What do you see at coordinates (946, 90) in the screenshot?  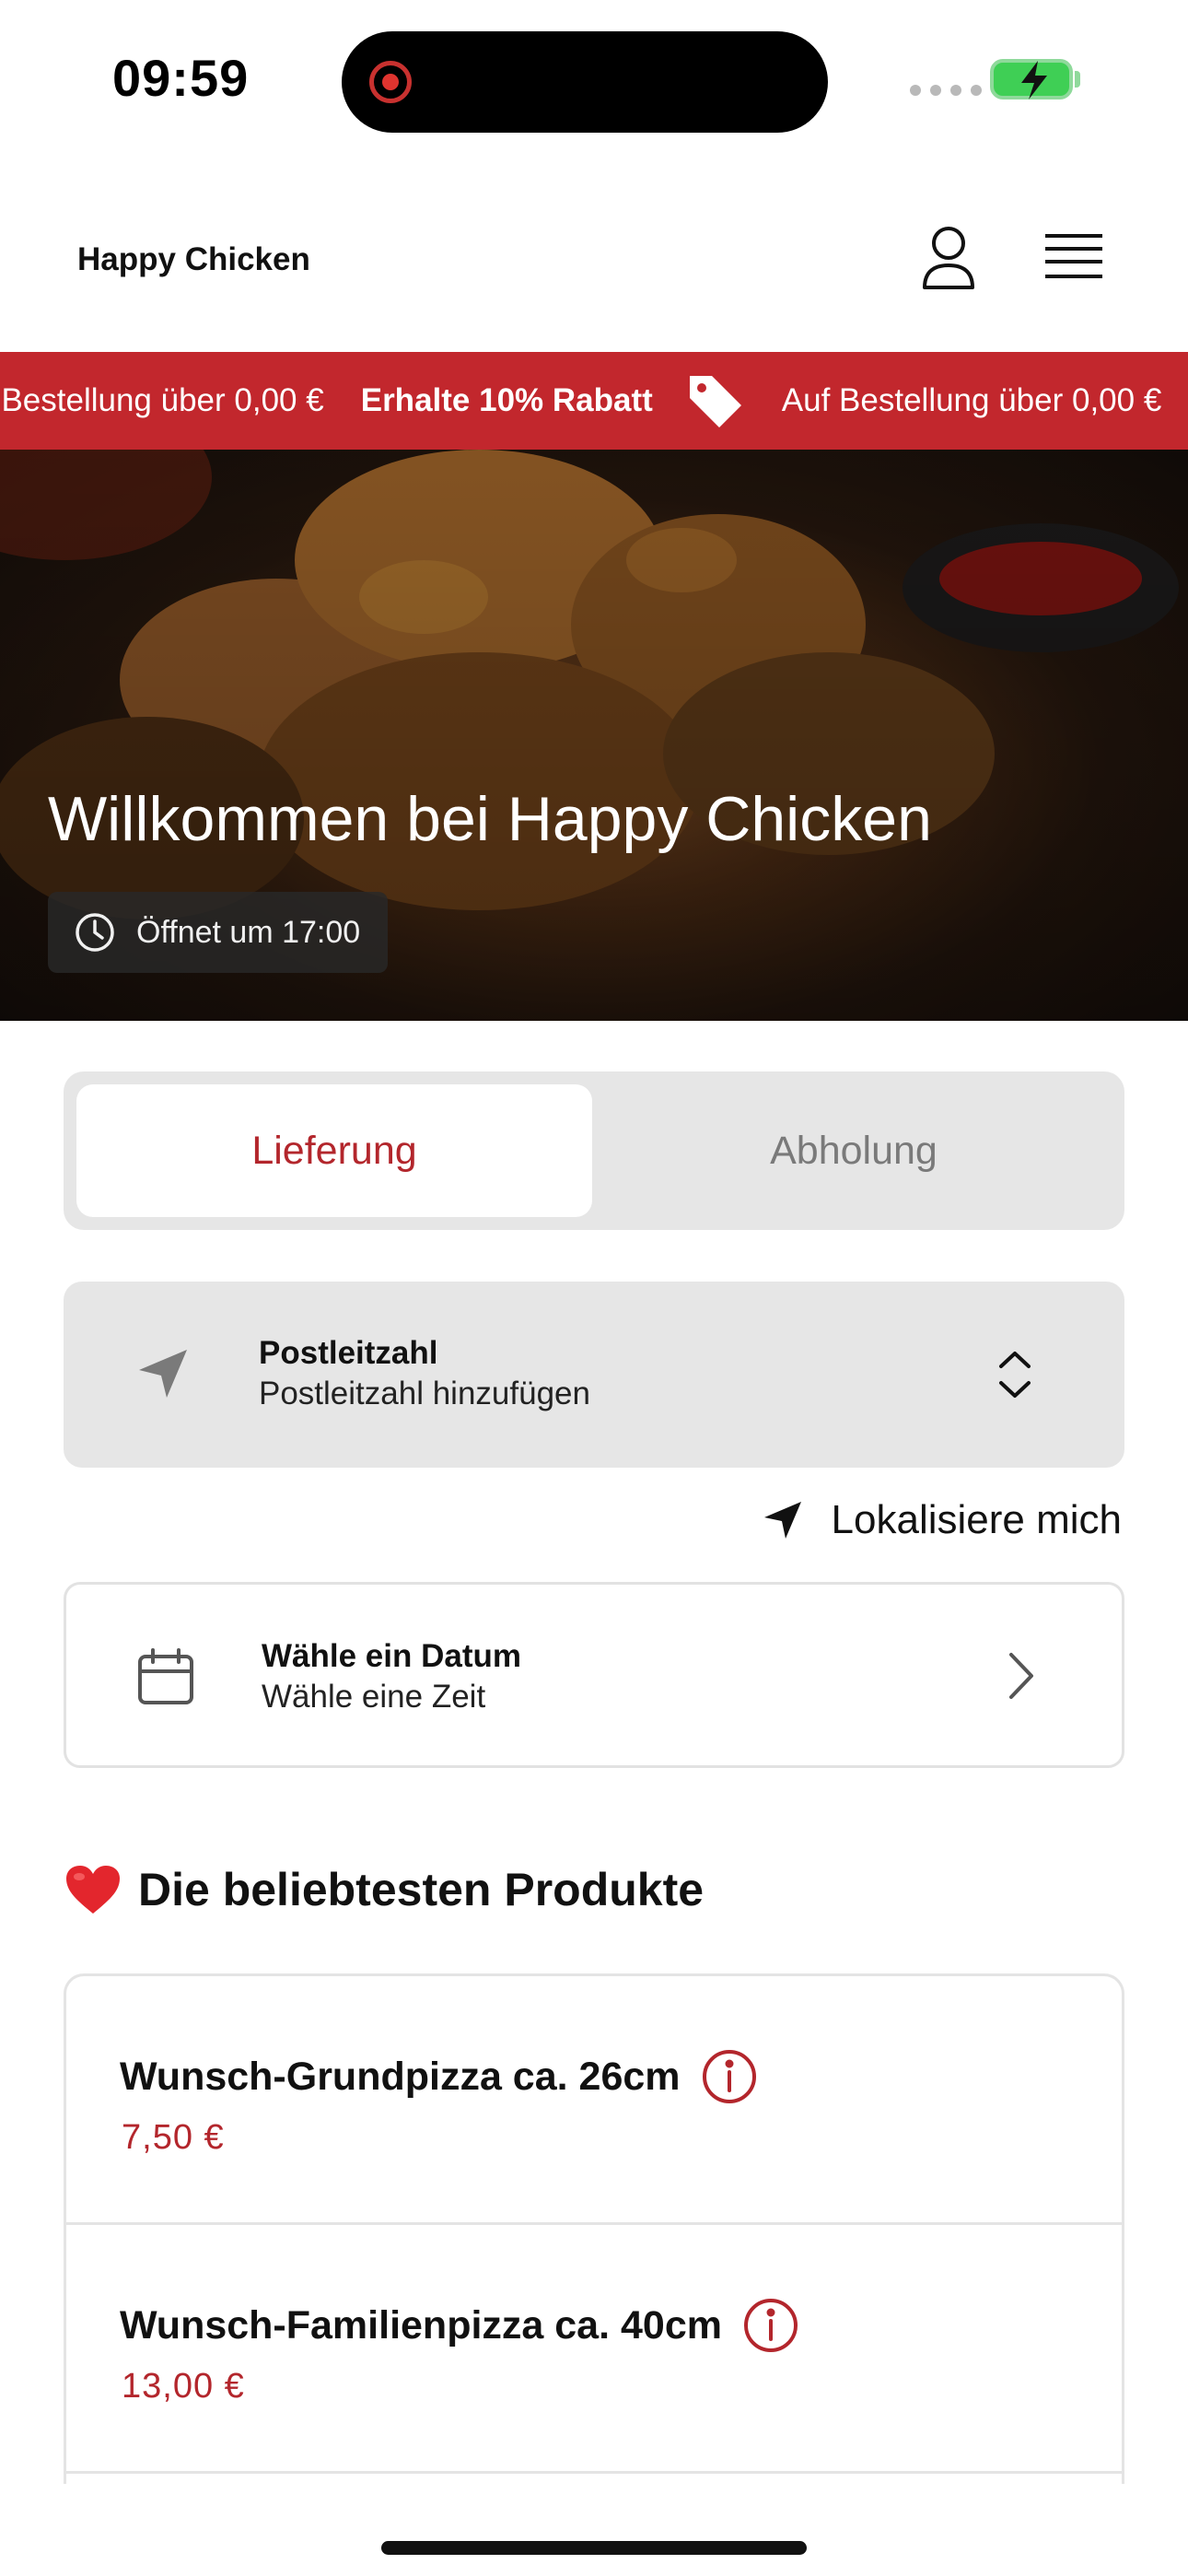 I see `signal-icon` at bounding box center [946, 90].